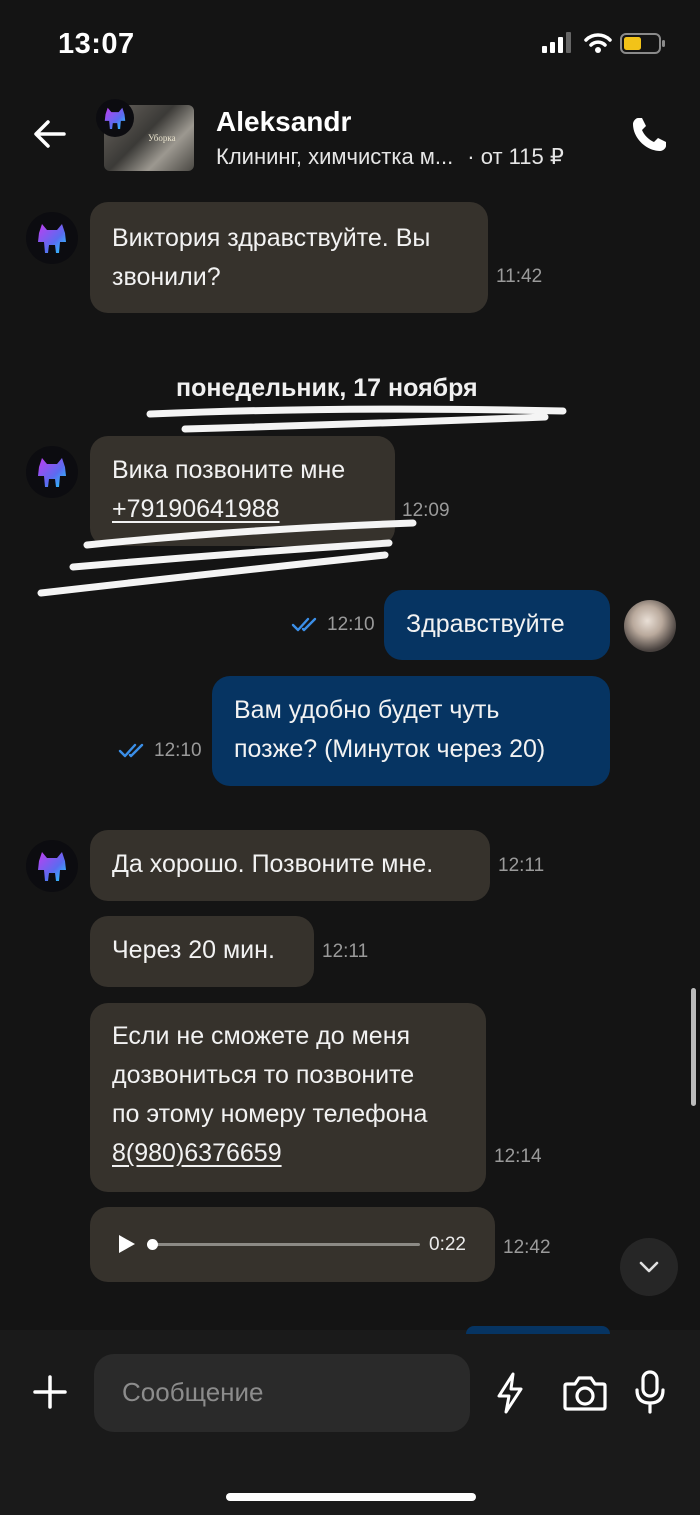 The image size is (700, 1515). I want to click on date-separator: понедельник, 17 ноября, so click(327, 388).